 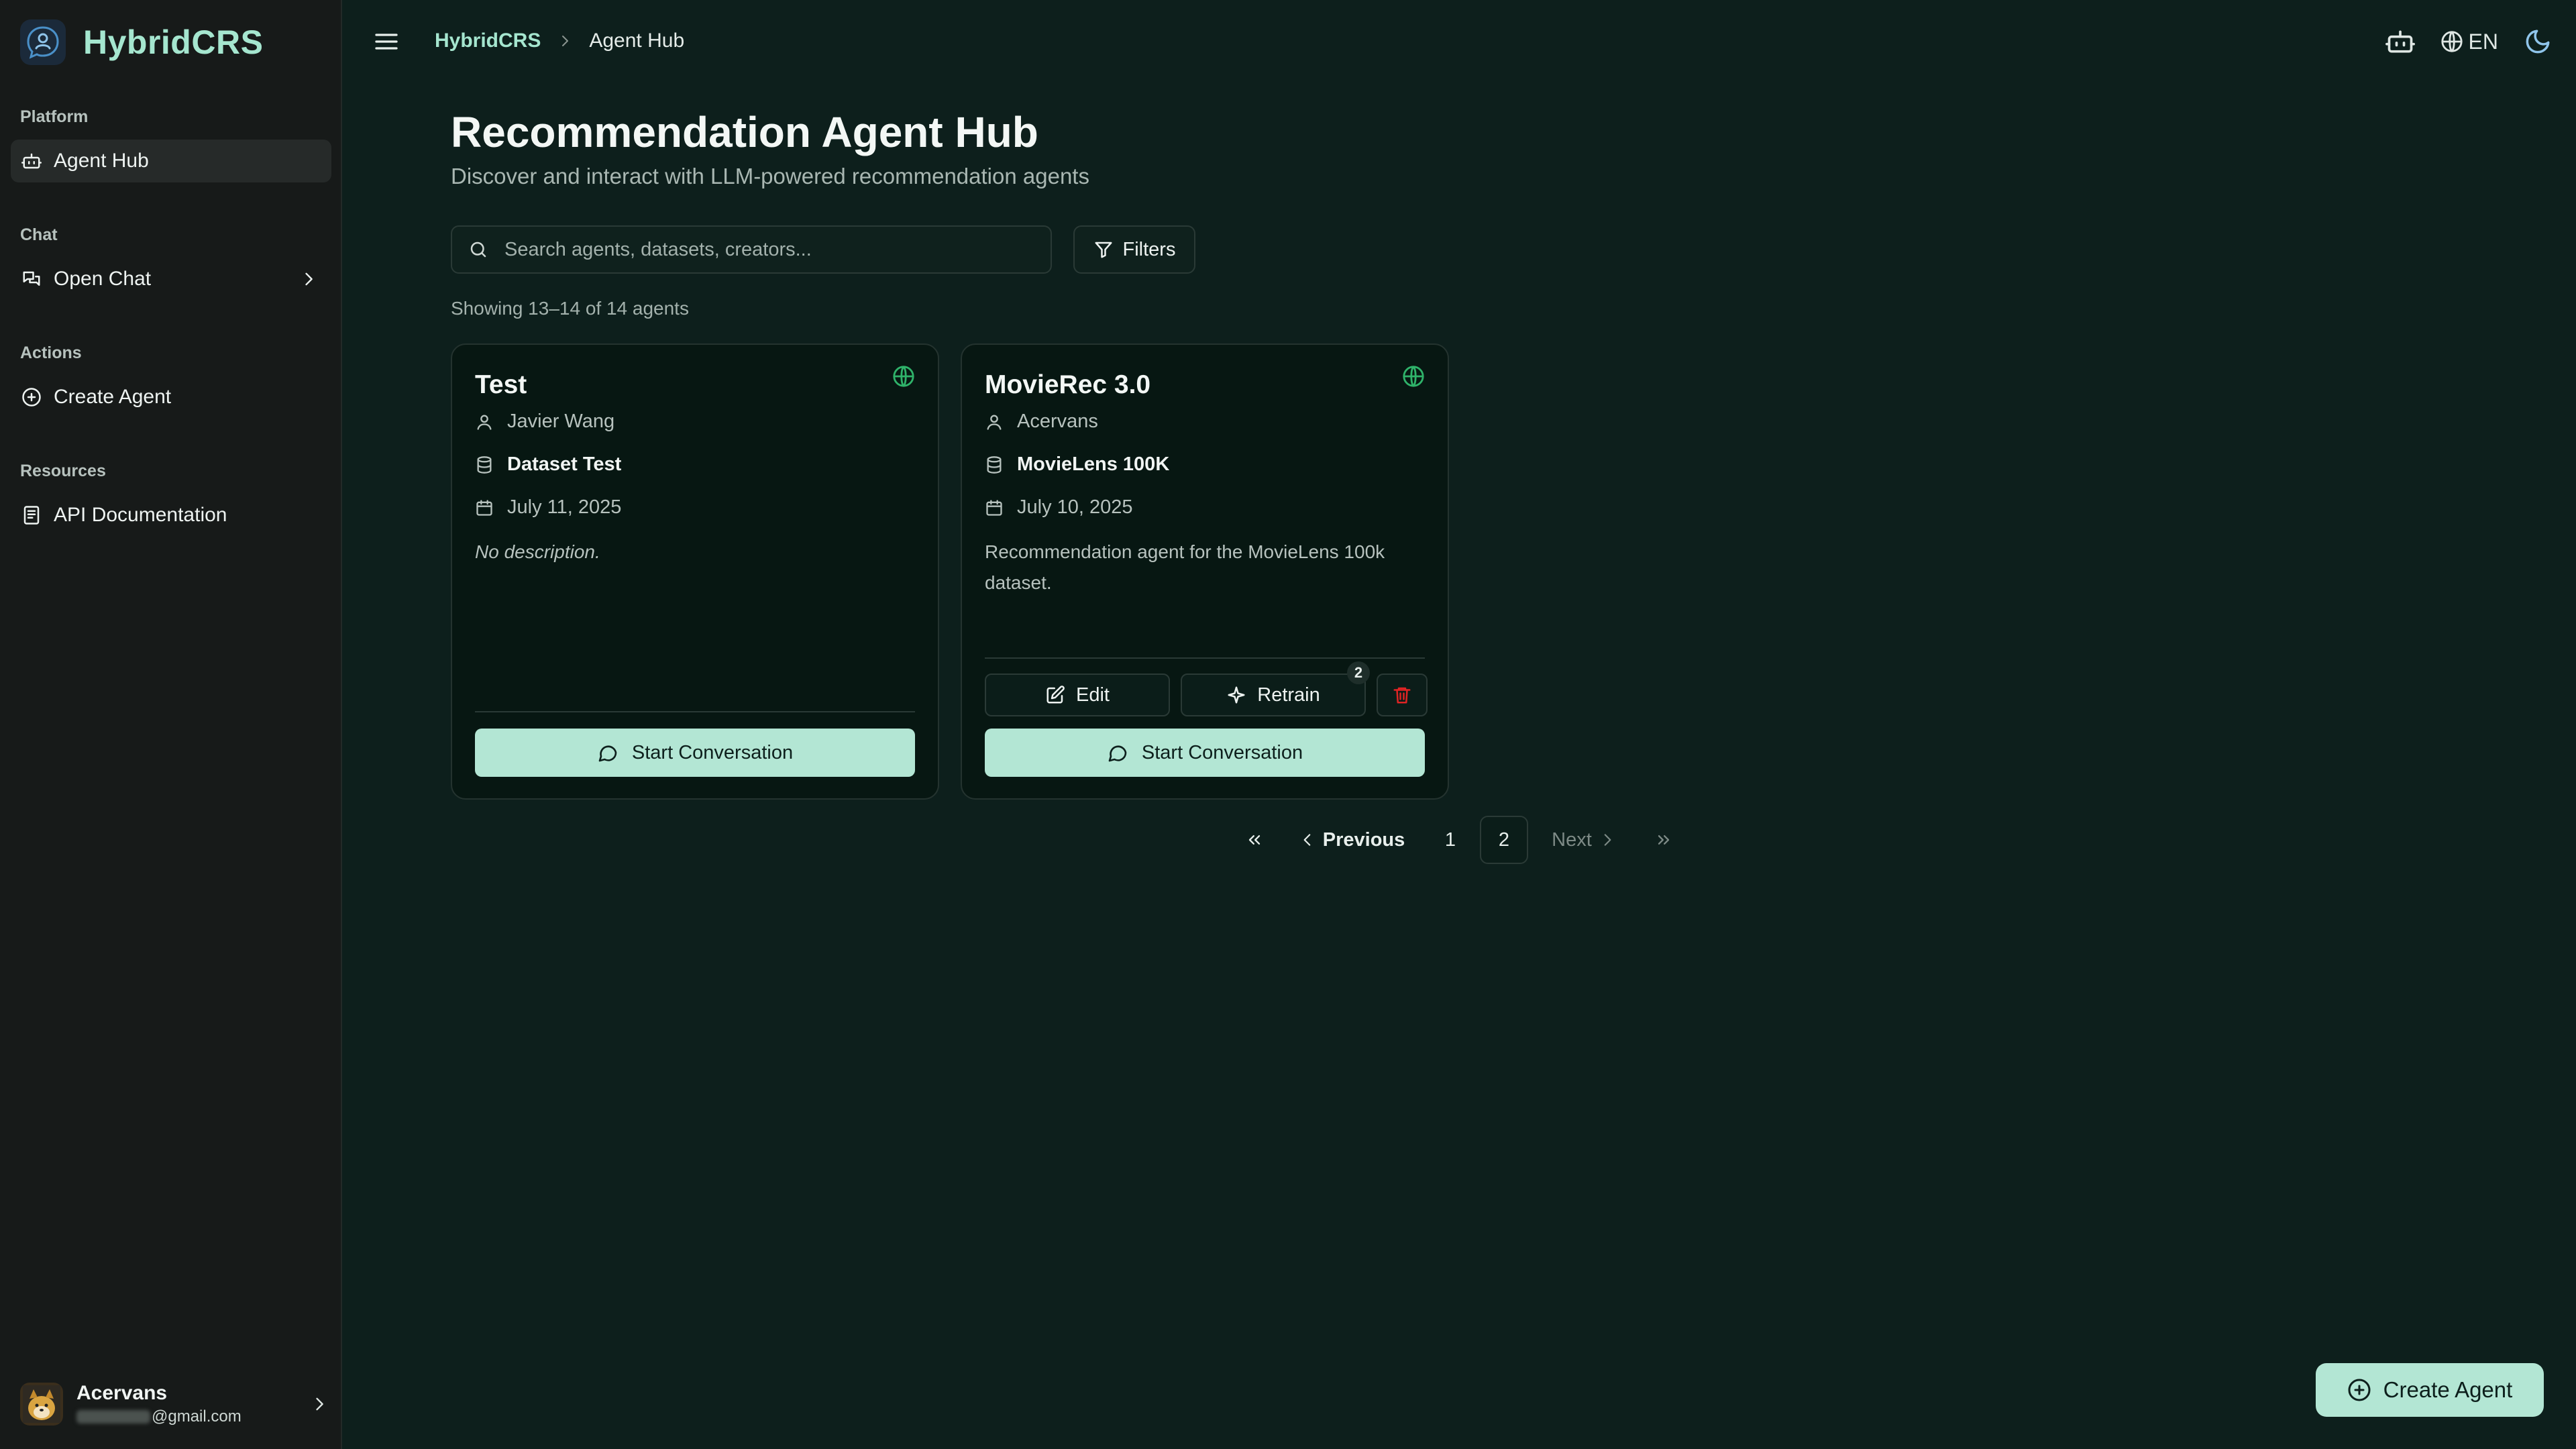 What do you see at coordinates (43, 42) in the screenshot?
I see `logo-icon` at bounding box center [43, 42].